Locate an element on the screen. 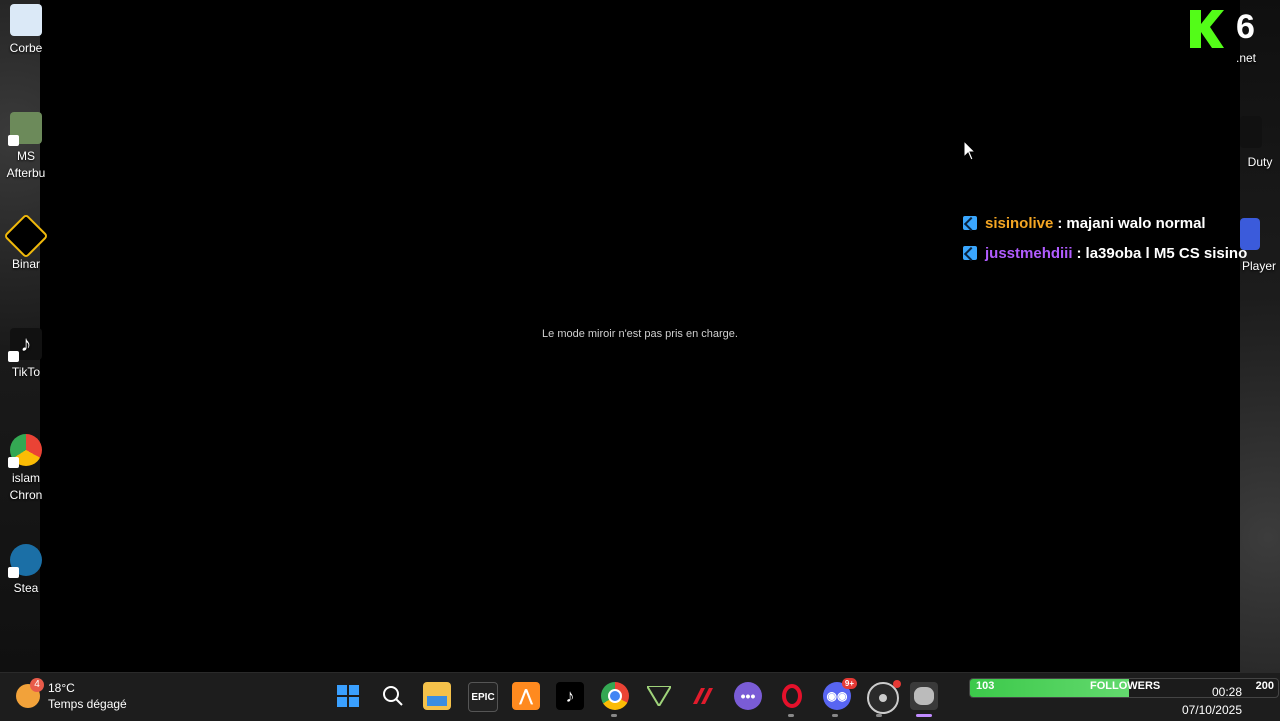 The height and width of the screenshot is (721, 1280). windows-start-button is located at coordinates (348, 696).